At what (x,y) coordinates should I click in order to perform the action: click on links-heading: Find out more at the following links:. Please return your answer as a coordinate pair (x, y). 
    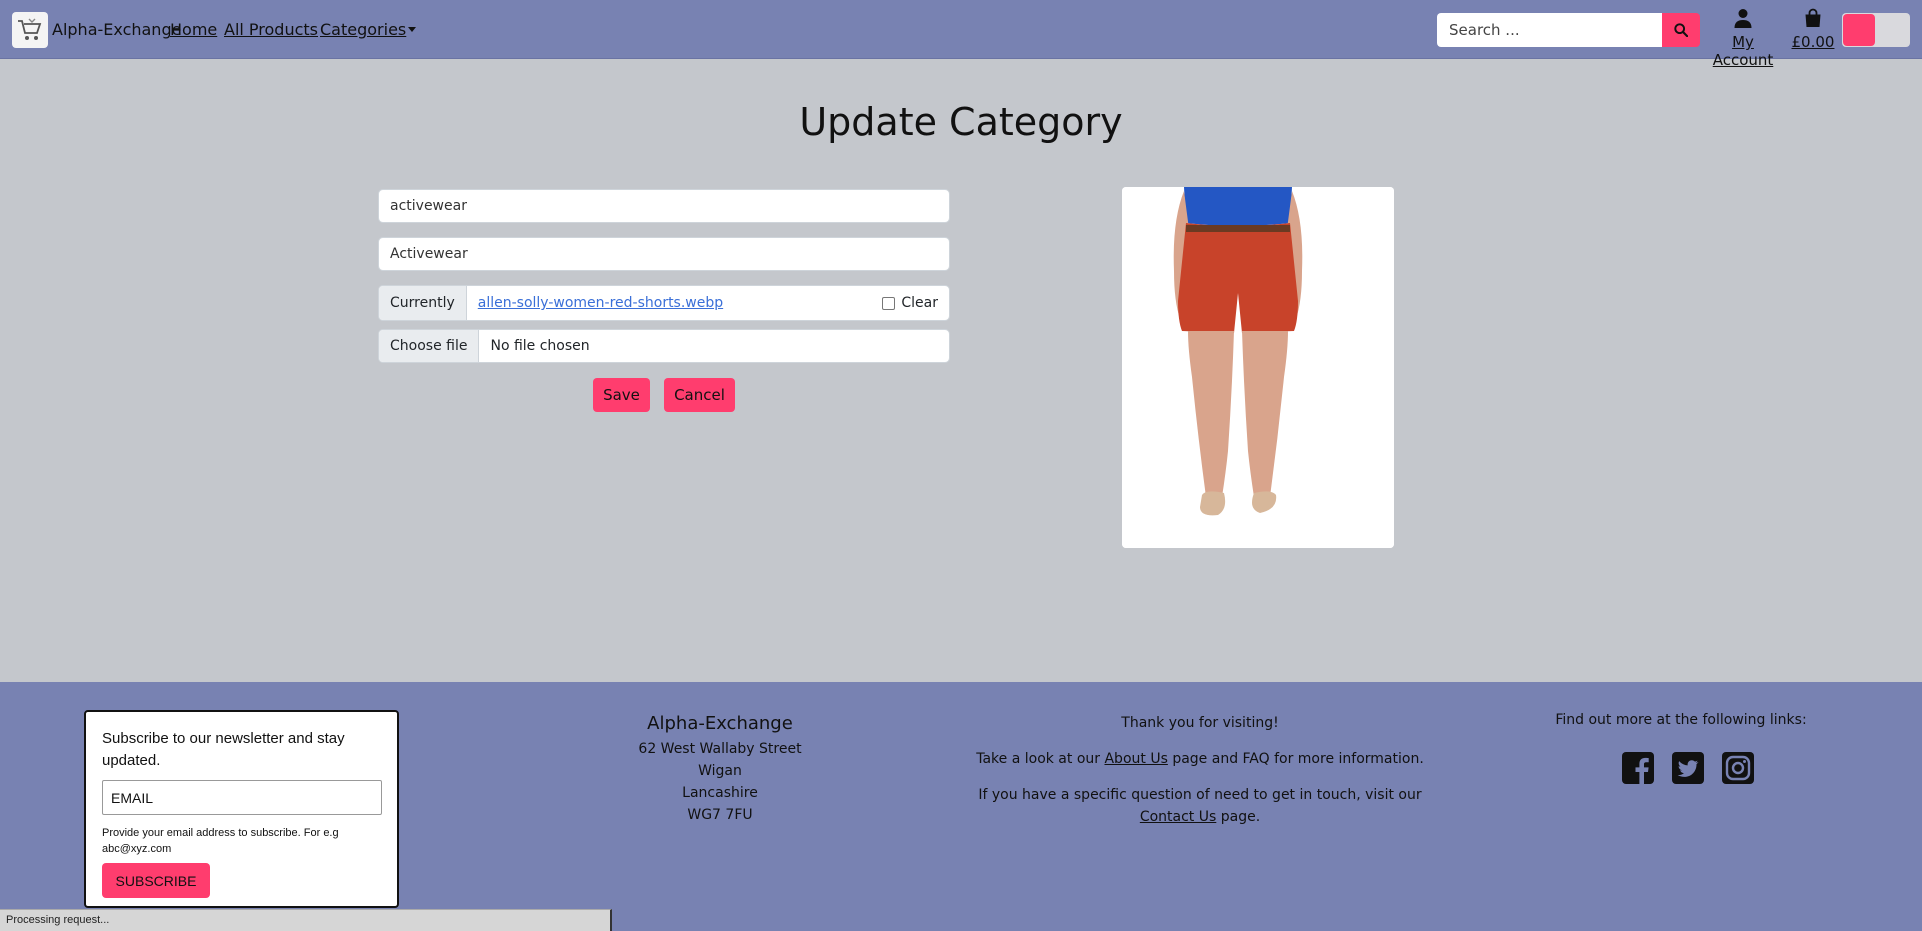
    Looking at the image, I should click on (1681, 720).